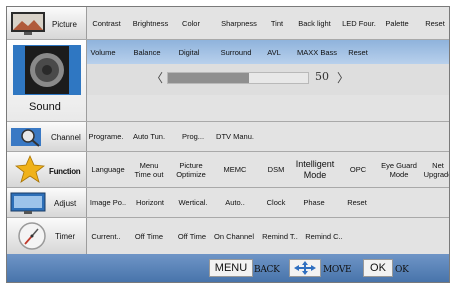  What do you see at coordinates (314, 202) in the screenshot?
I see `option-phase: Phase` at bounding box center [314, 202].